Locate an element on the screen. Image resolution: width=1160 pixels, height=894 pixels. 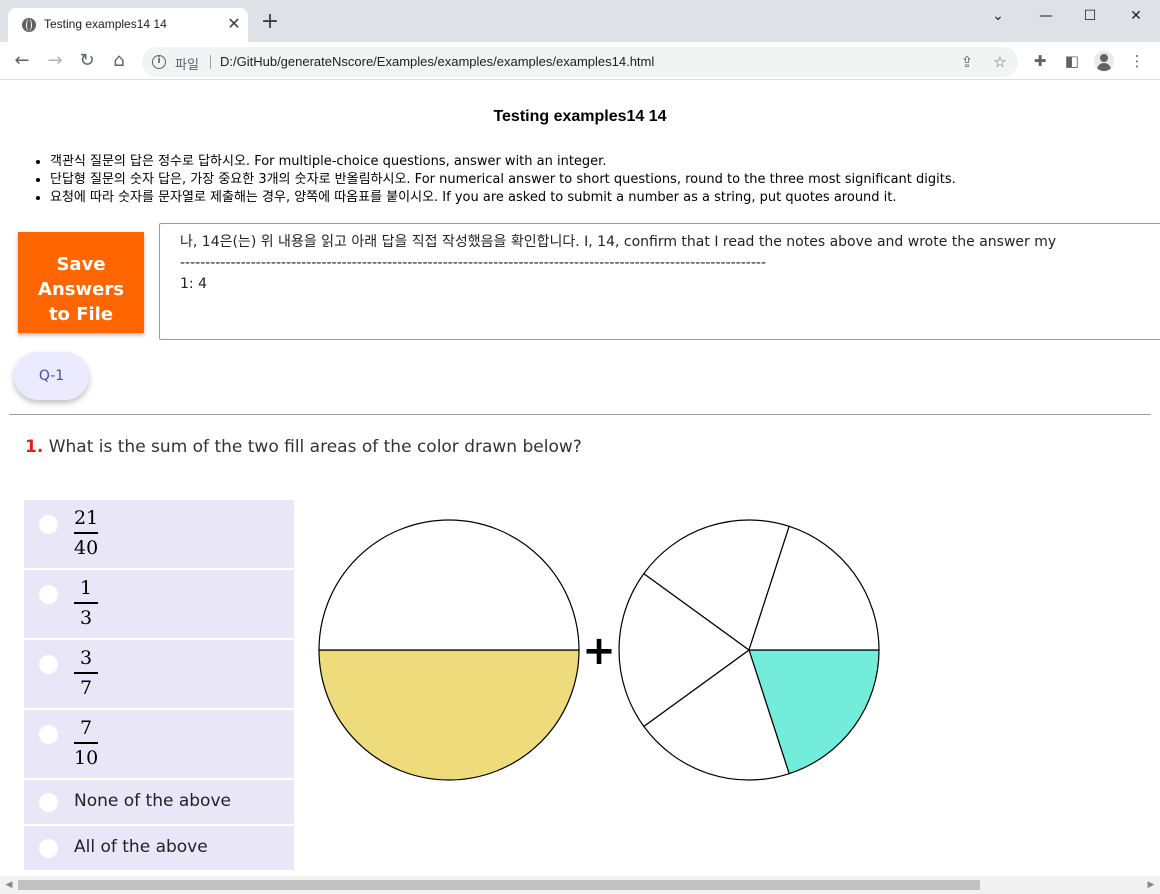
choice-option: All of the above is located at coordinates (159, 848).